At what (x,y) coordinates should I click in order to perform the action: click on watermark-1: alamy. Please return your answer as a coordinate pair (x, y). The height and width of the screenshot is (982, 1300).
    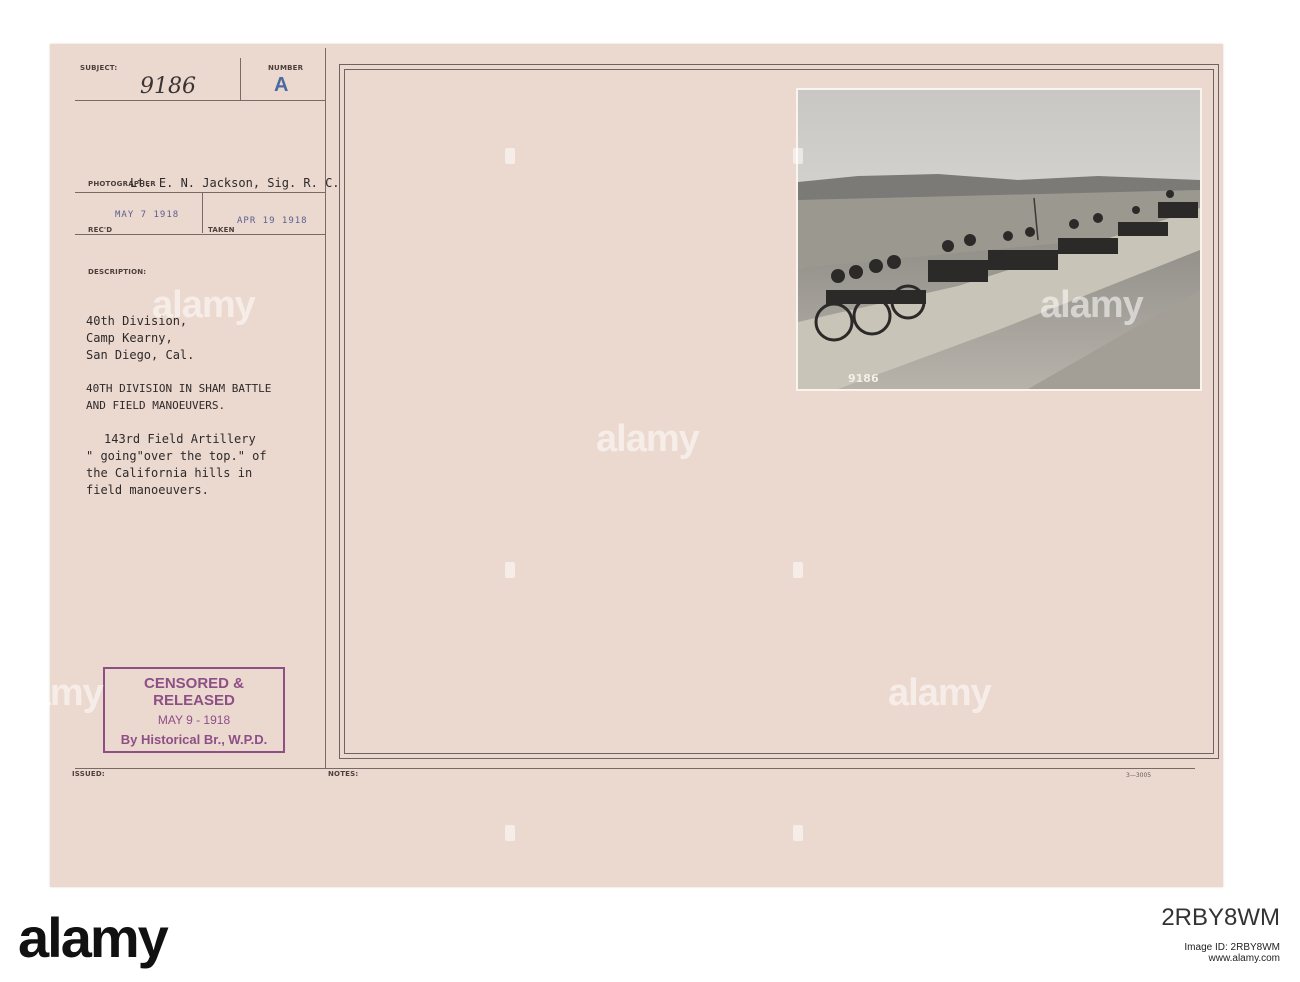
    Looking at the image, I should click on (204, 305).